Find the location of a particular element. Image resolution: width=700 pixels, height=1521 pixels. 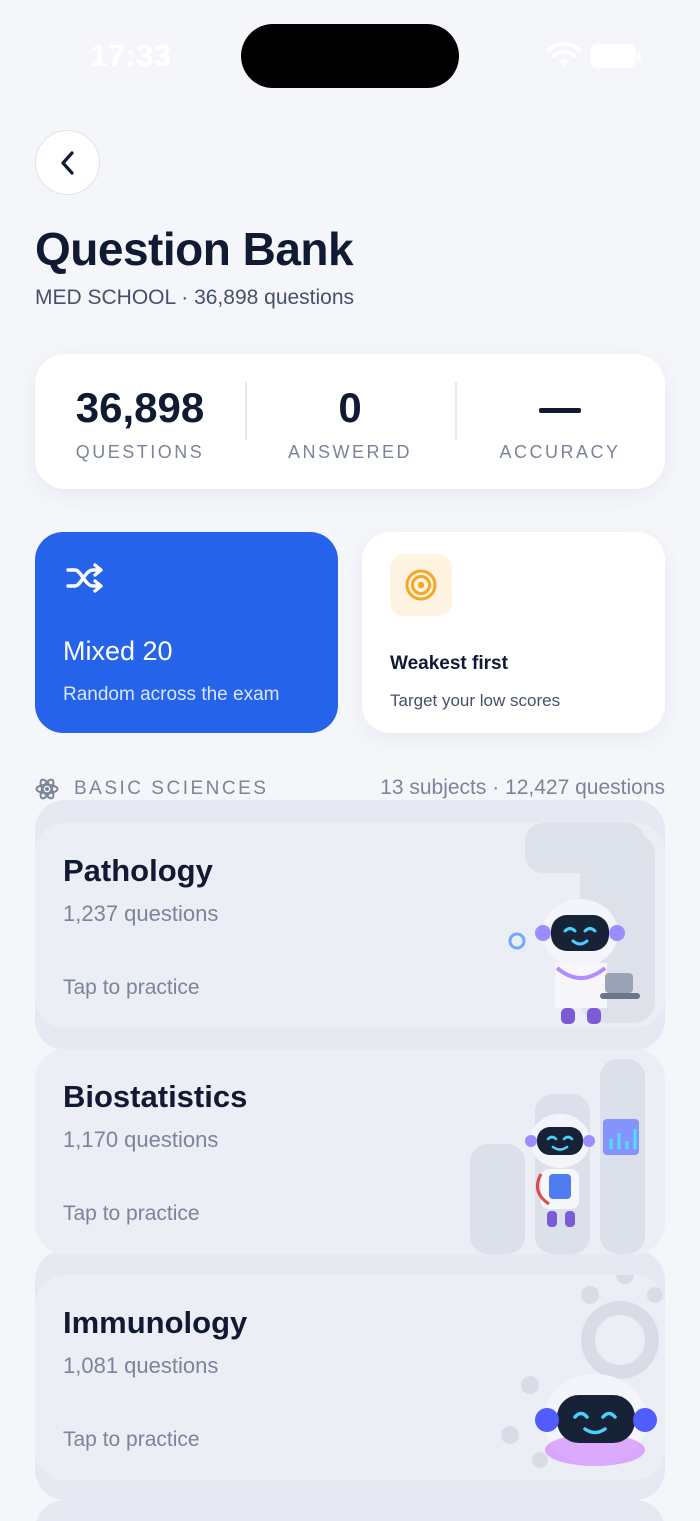

subject-name: Pathology is located at coordinates (138, 870).